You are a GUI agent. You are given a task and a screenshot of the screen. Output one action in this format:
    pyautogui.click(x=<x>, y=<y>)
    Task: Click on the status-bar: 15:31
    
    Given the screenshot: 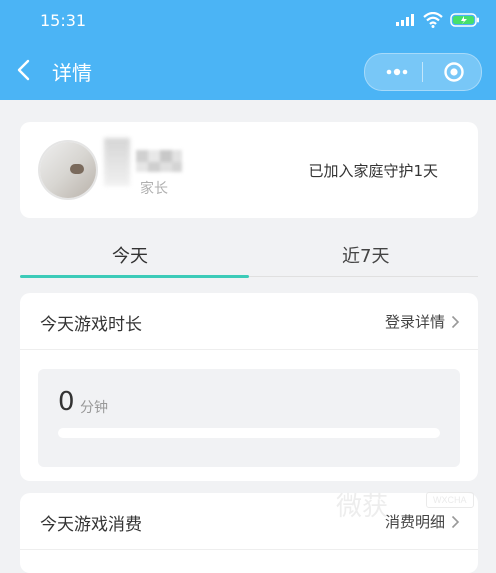 What is the action you would take?
    pyautogui.click(x=248, y=21)
    